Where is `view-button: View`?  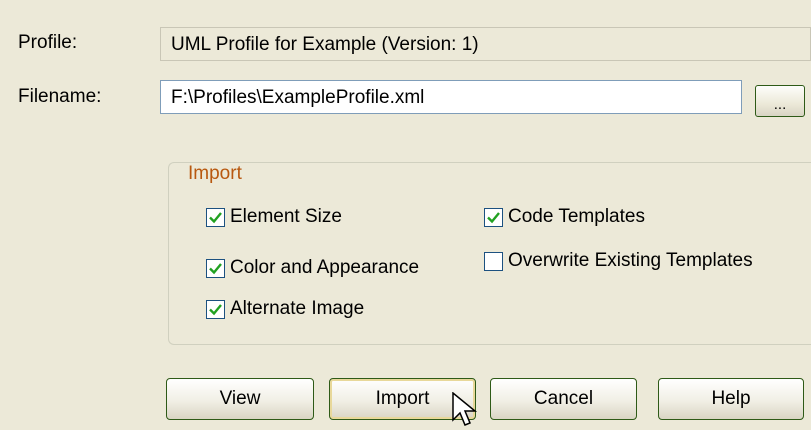
view-button: View is located at coordinates (240, 399).